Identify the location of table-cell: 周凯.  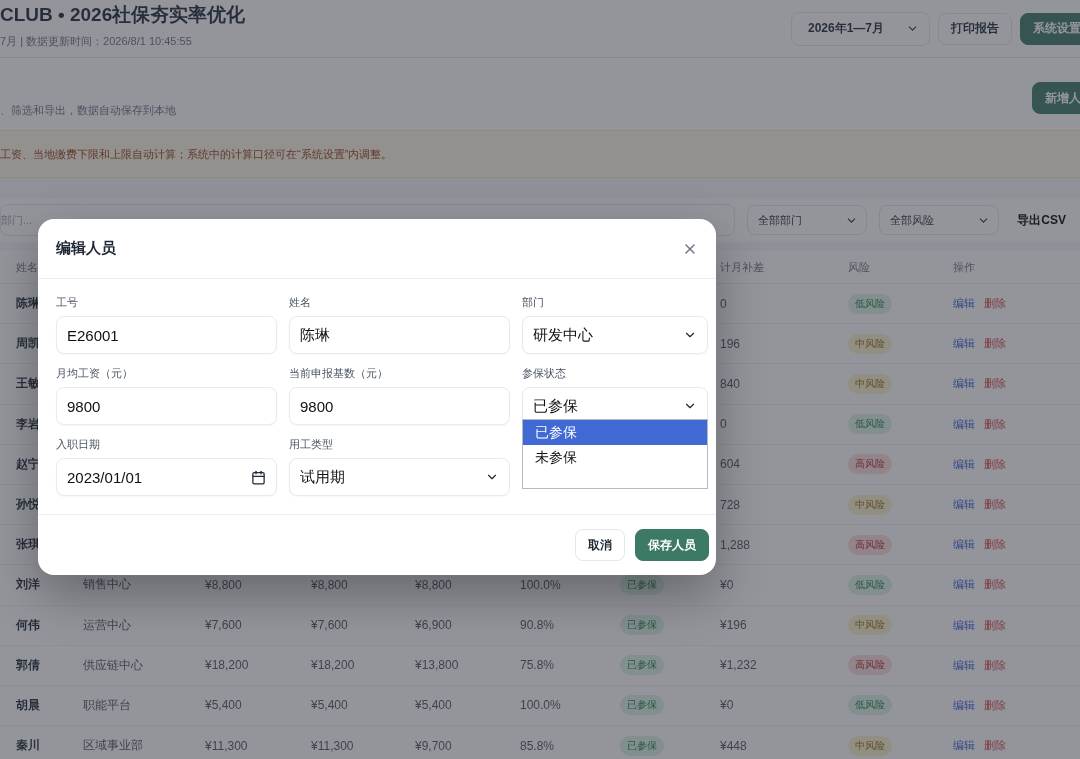
(28, 344).